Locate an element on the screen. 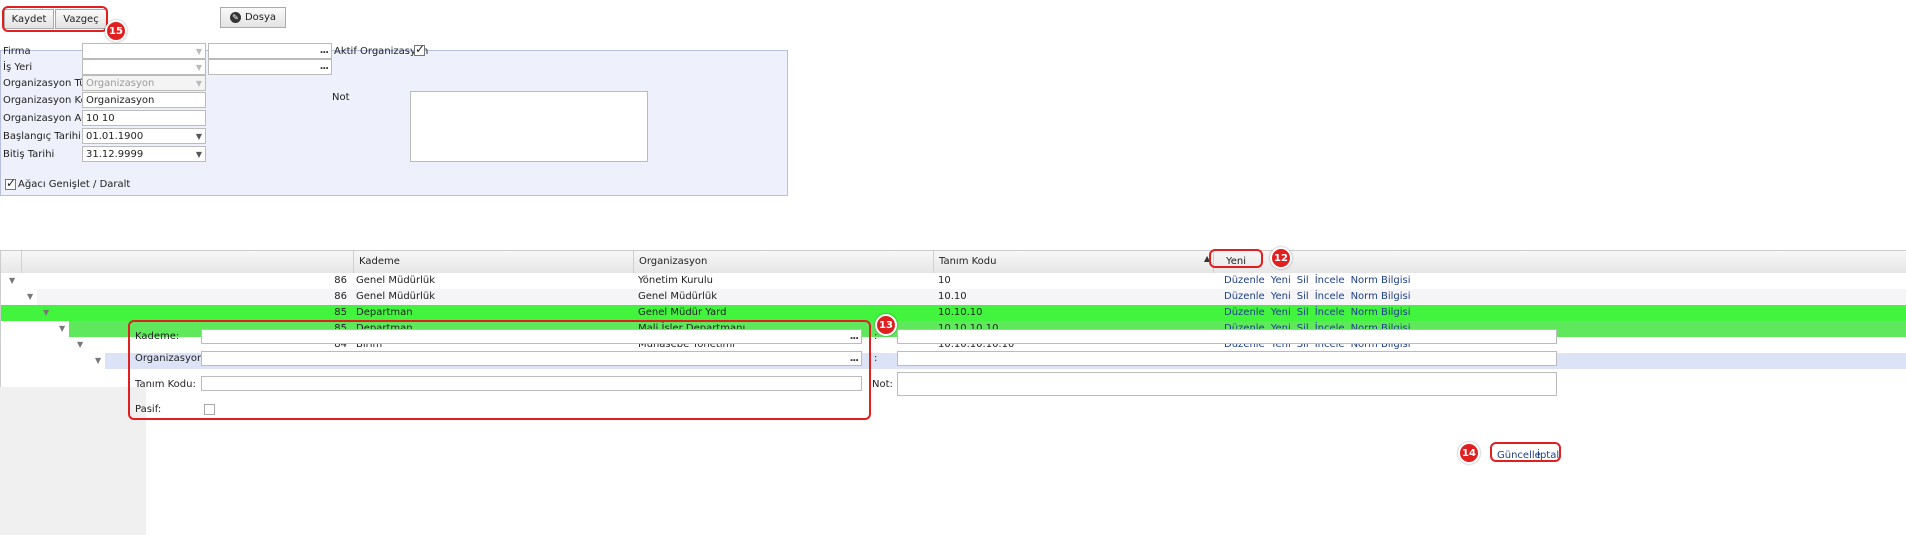  editor-not-textarea is located at coordinates (1227, 384).